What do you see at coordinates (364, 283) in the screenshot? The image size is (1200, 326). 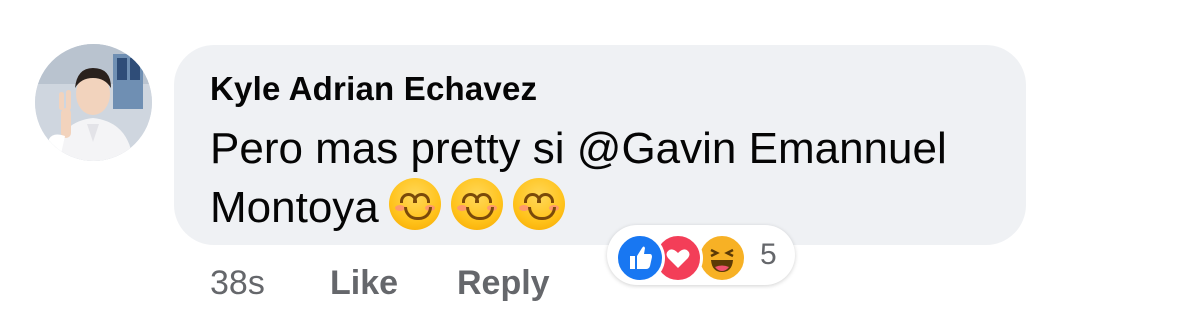 I see `like-button: Like` at bounding box center [364, 283].